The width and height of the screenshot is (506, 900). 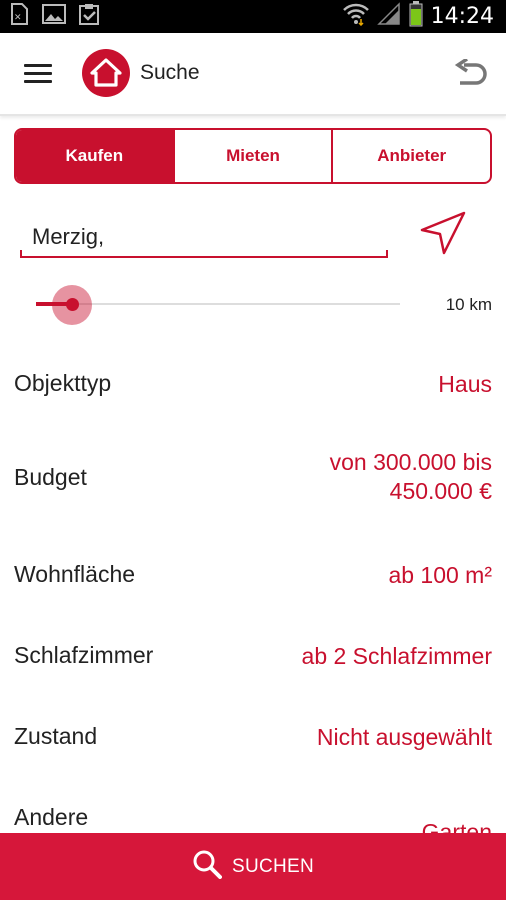 What do you see at coordinates (387, 254) in the screenshot?
I see `input-edge-right` at bounding box center [387, 254].